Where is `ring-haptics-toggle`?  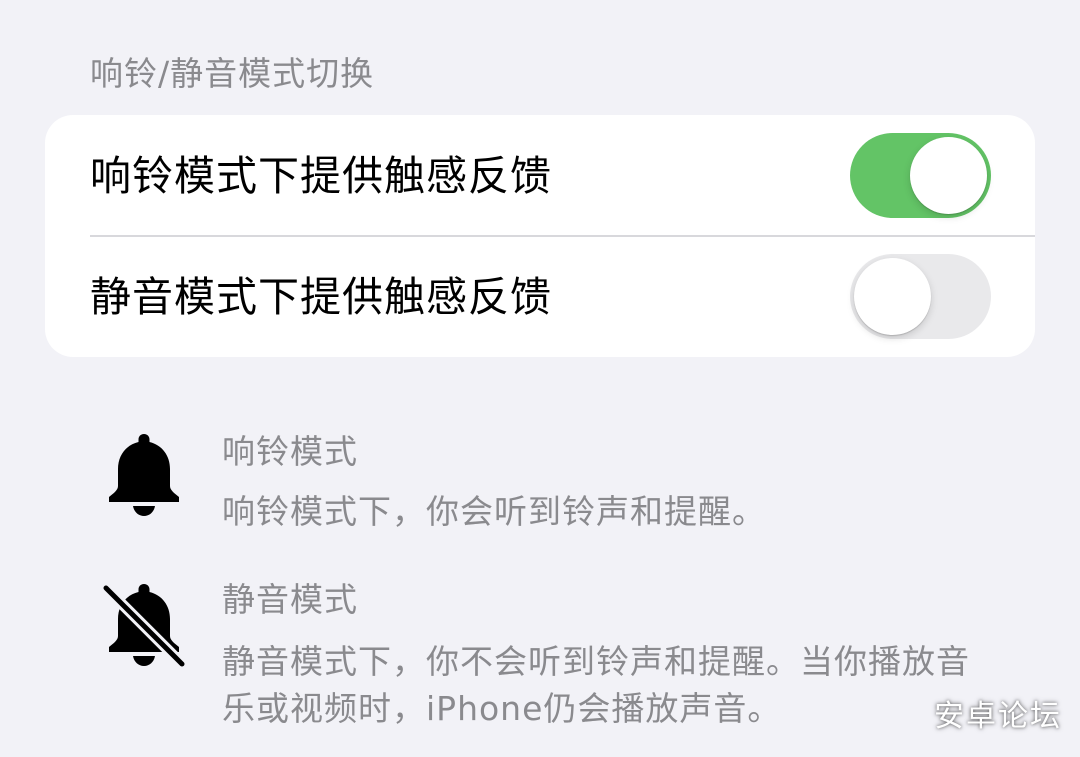
ring-haptics-toggle is located at coordinates (920, 175).